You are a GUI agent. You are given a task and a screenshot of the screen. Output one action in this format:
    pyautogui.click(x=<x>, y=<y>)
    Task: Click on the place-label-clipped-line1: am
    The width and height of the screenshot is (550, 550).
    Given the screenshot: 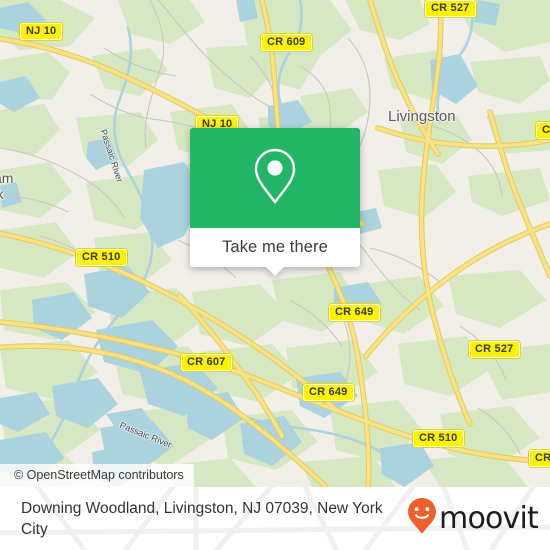 What is the action you would take?
    pyautogui.click(x=7, y=178)
    